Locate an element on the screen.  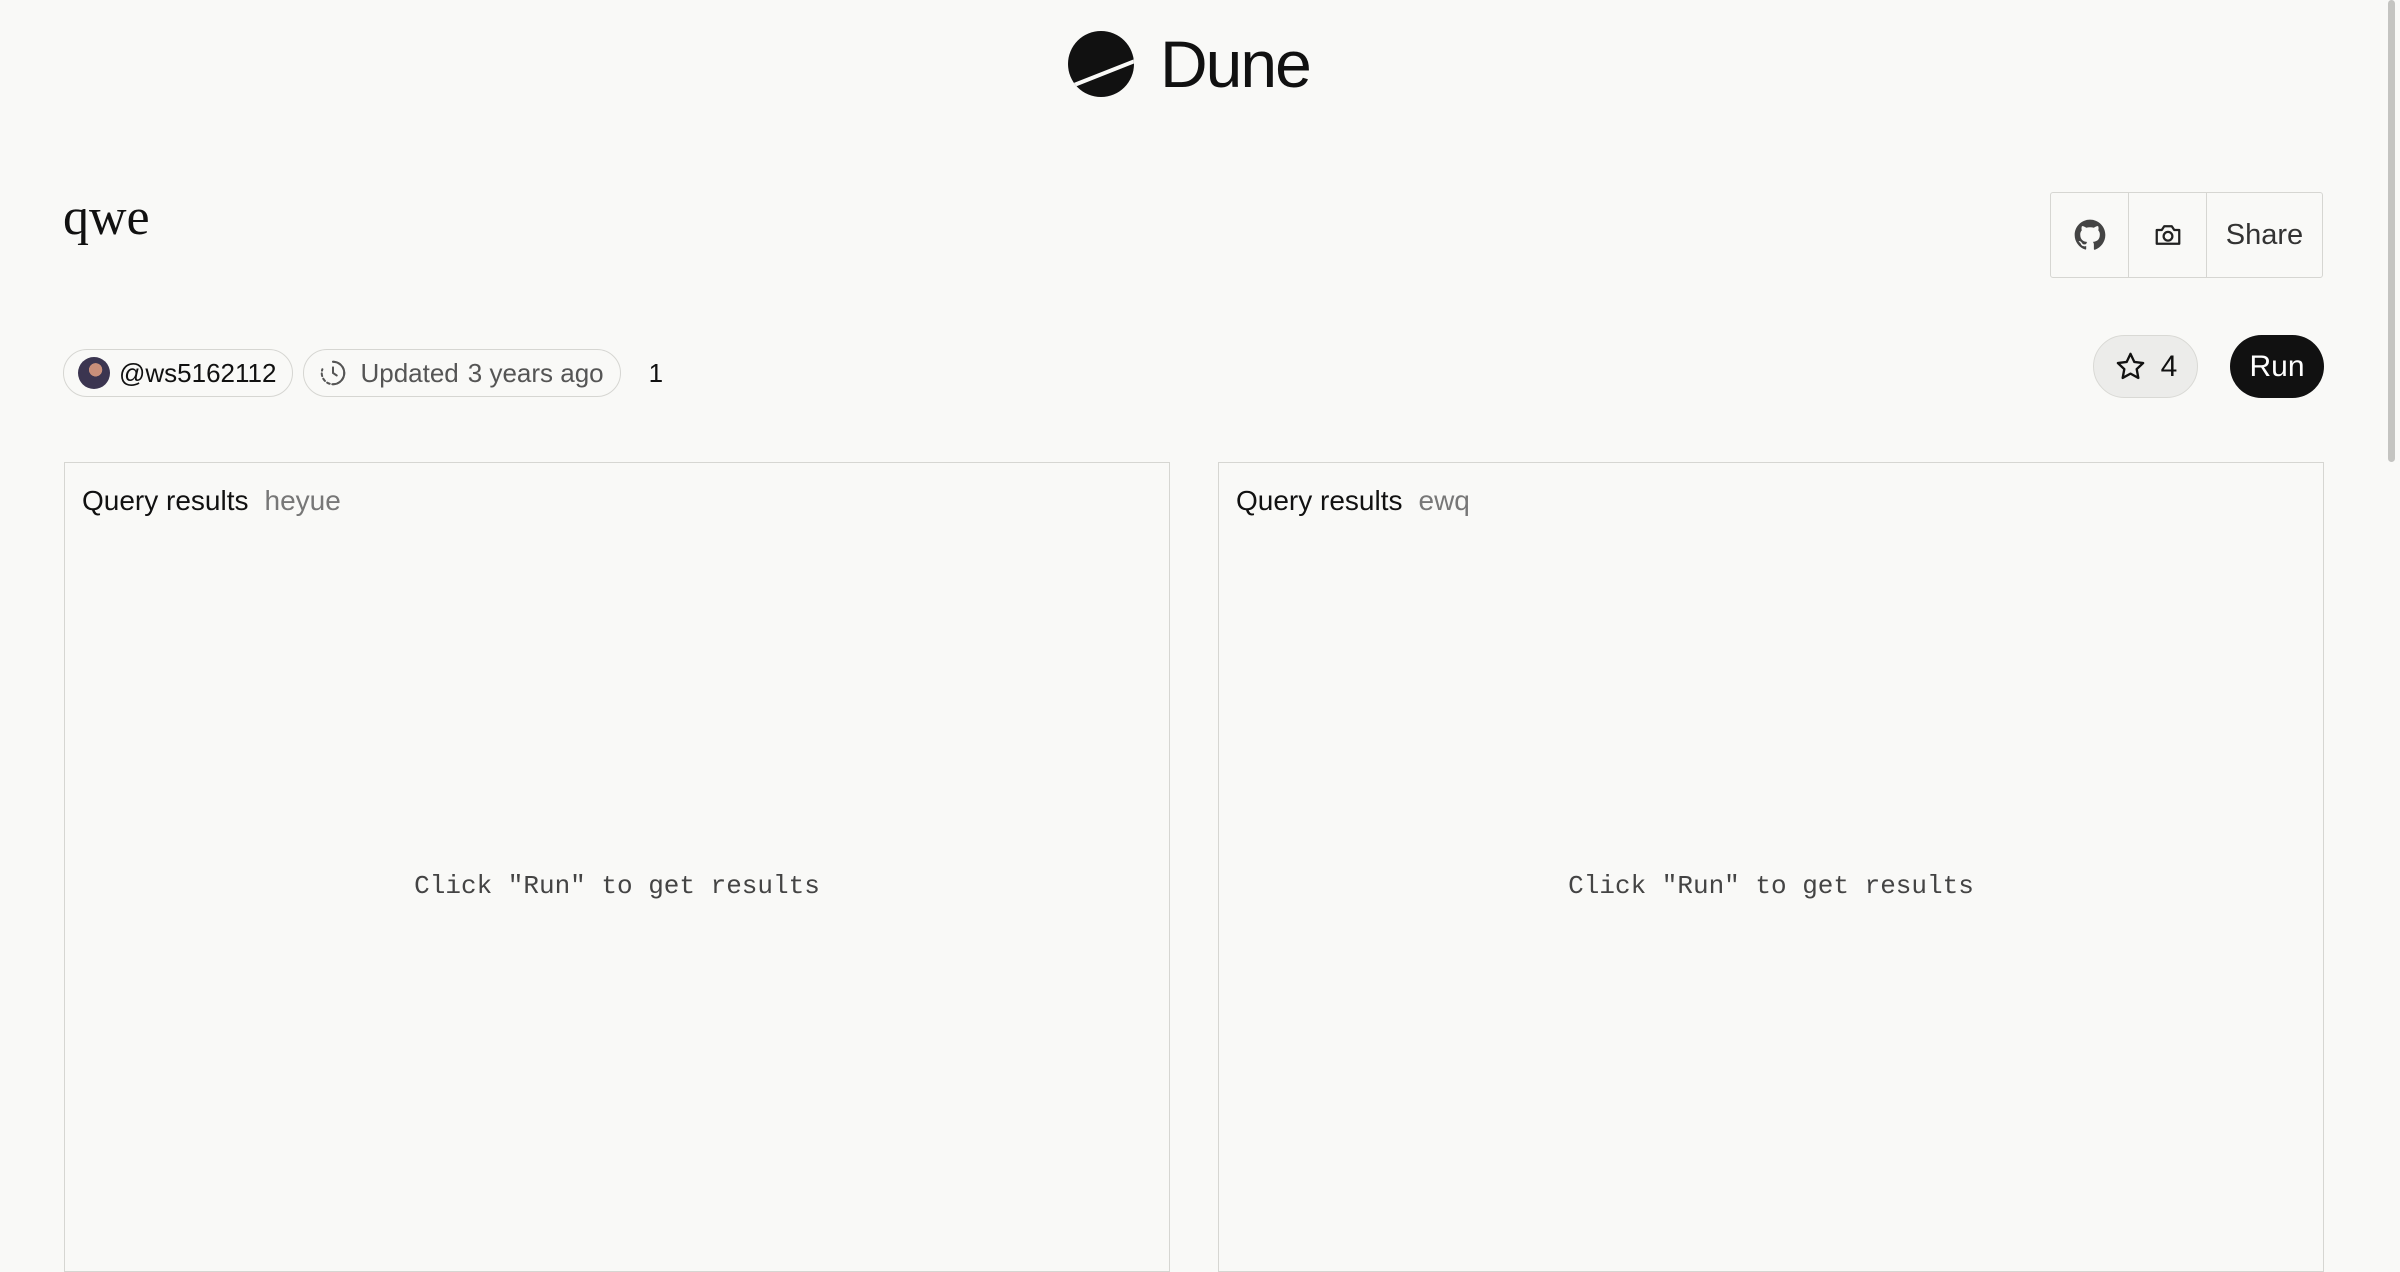
dune-logo: Dune is located at coordinates (1190, 64).